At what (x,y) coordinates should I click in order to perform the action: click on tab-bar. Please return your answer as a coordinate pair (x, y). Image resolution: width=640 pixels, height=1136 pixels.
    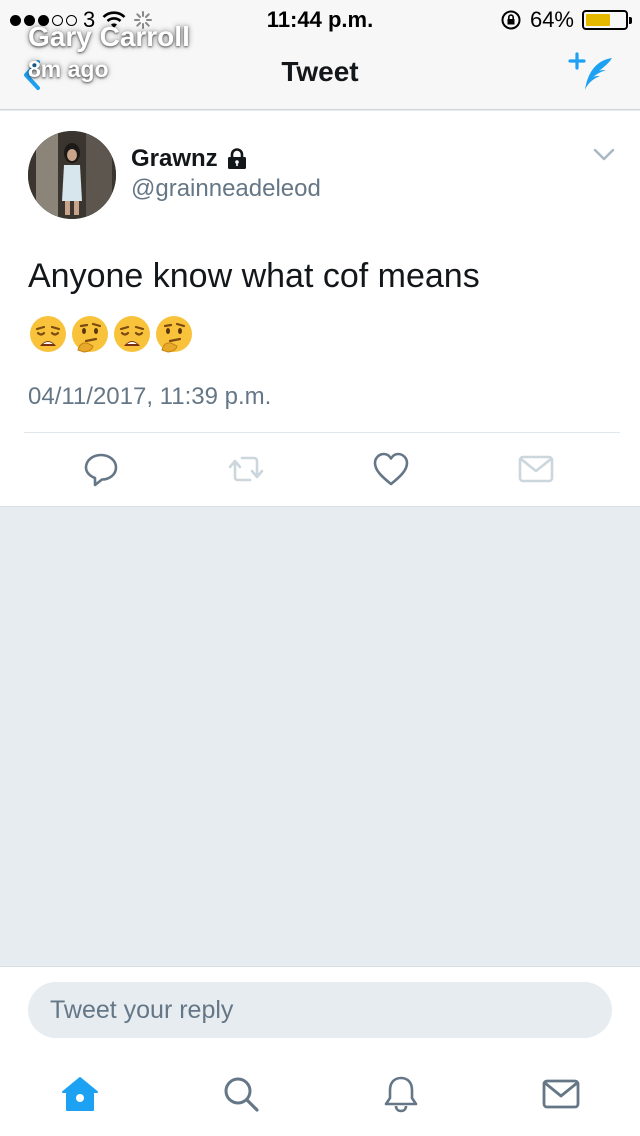
    Looking at the image, I should click on (320, 1090).